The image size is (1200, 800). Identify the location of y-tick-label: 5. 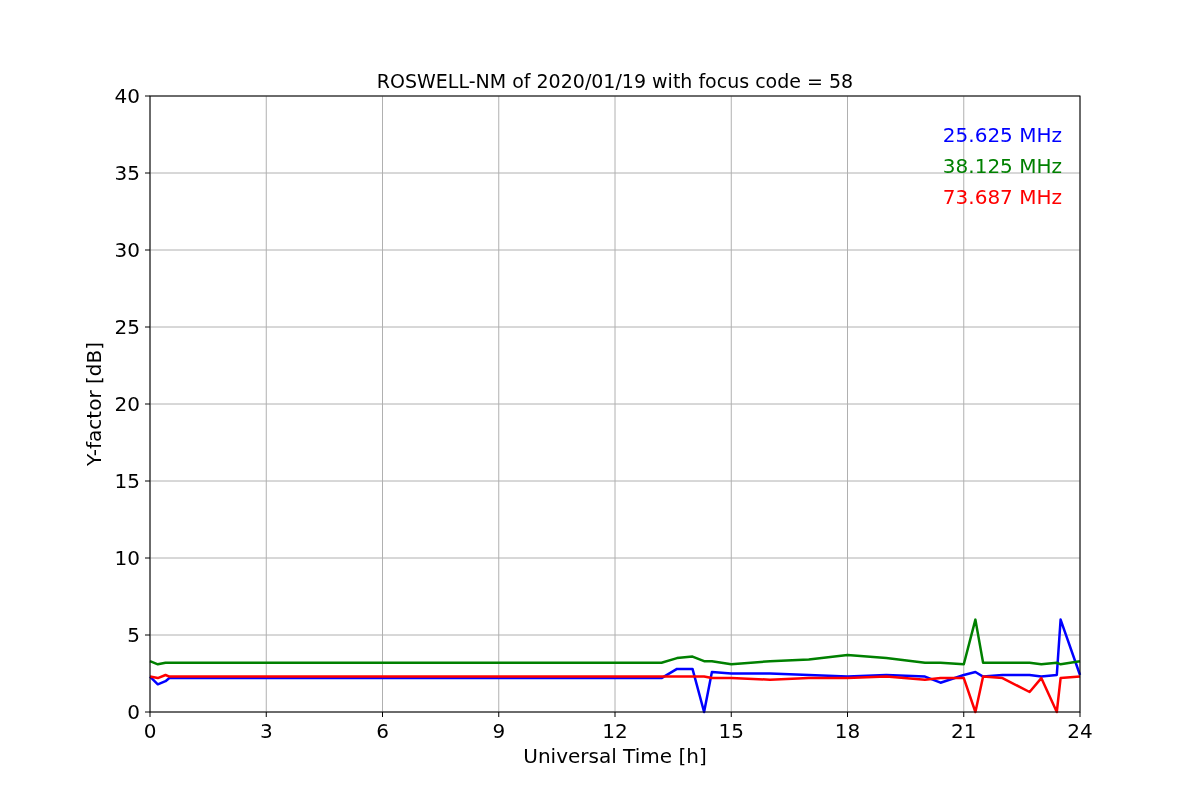
(133, 635).